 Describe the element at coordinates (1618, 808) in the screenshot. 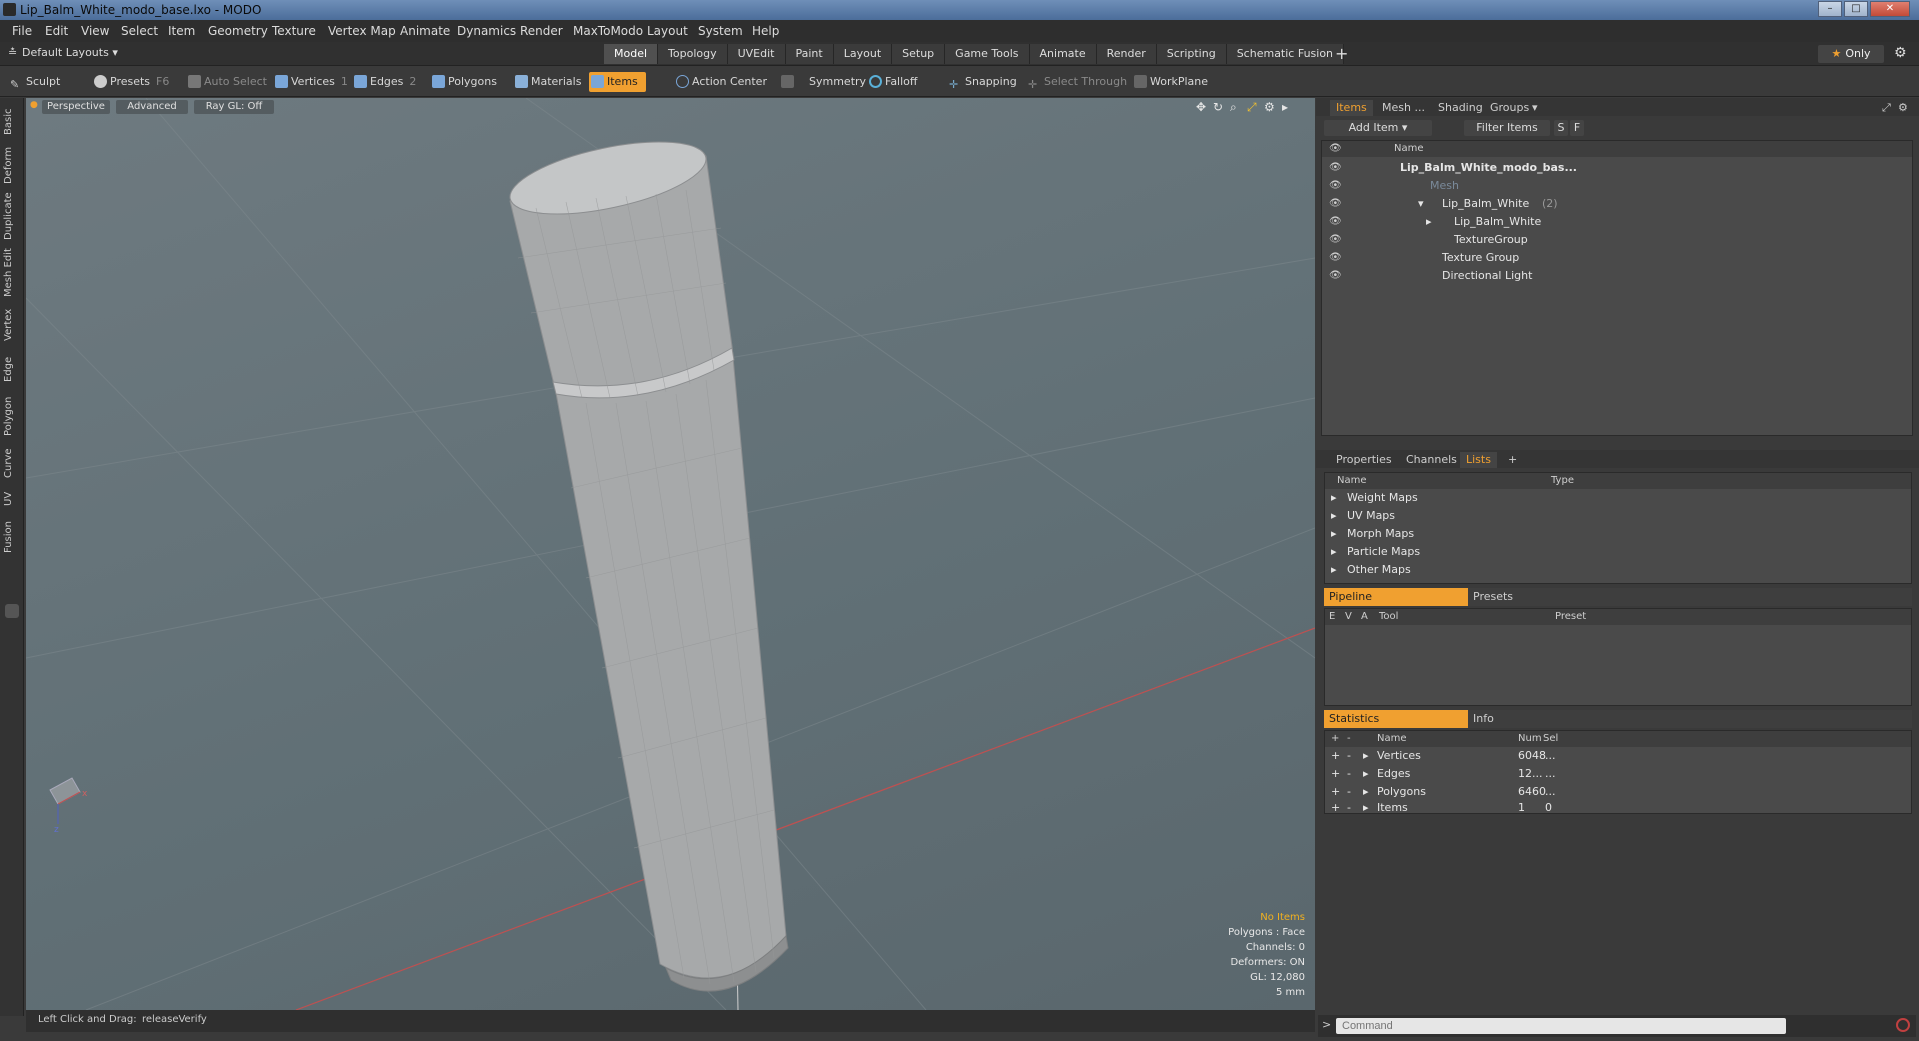

I see `stats-row-items: + - ▸ Items 1 0` at that location.